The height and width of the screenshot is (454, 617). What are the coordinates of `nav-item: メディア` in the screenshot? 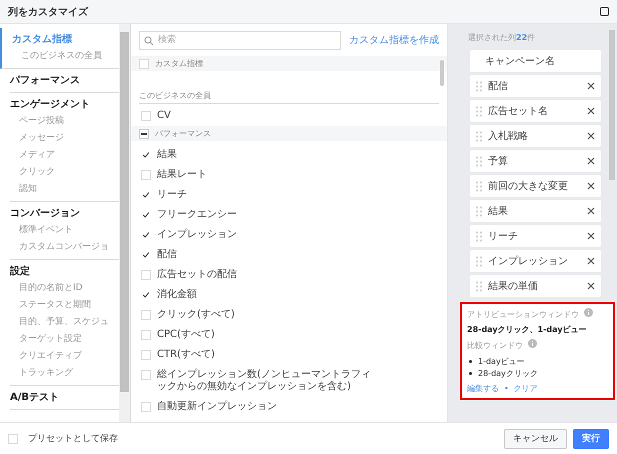 It's located at (65, 155).